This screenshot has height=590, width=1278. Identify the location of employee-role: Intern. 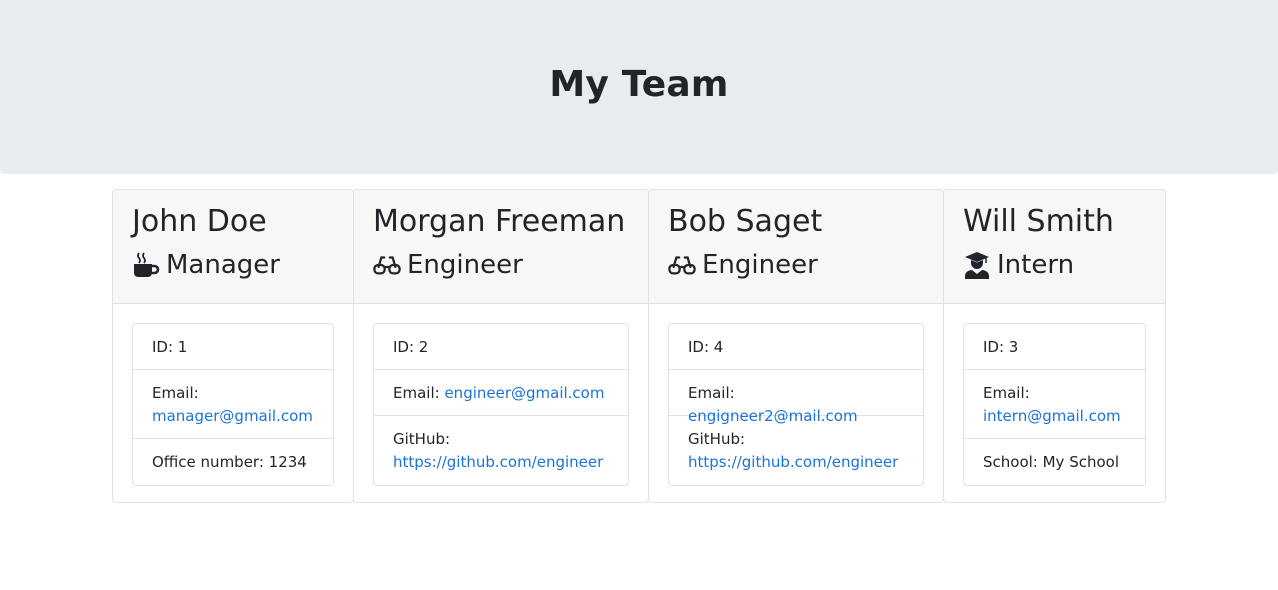
(1064, 265).